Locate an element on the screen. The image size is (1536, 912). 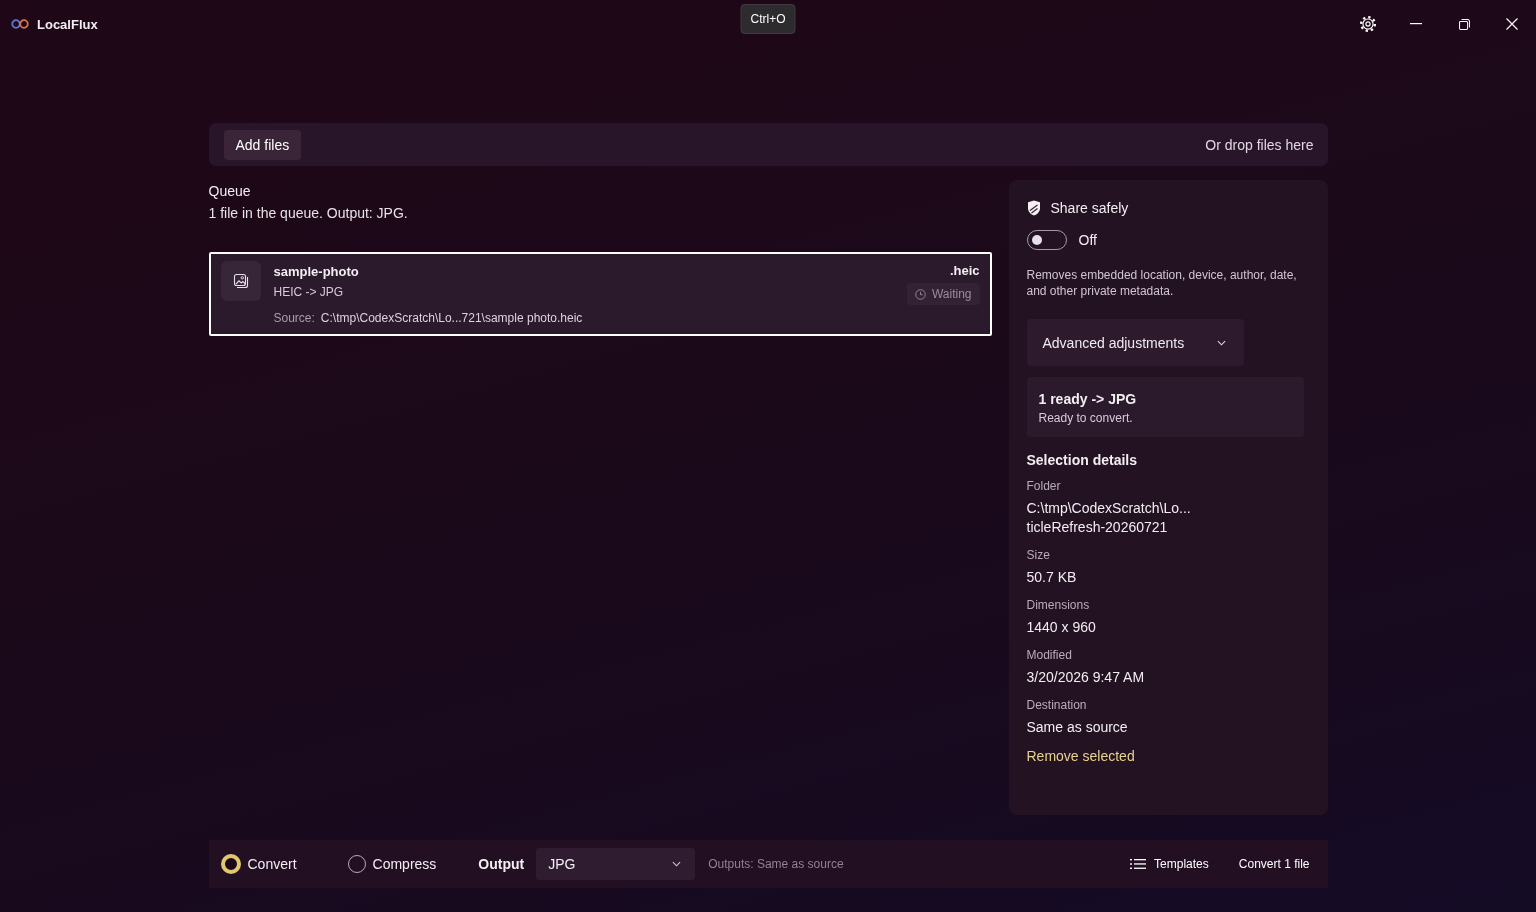
image-file-icon is located at coordinates (240, 281).